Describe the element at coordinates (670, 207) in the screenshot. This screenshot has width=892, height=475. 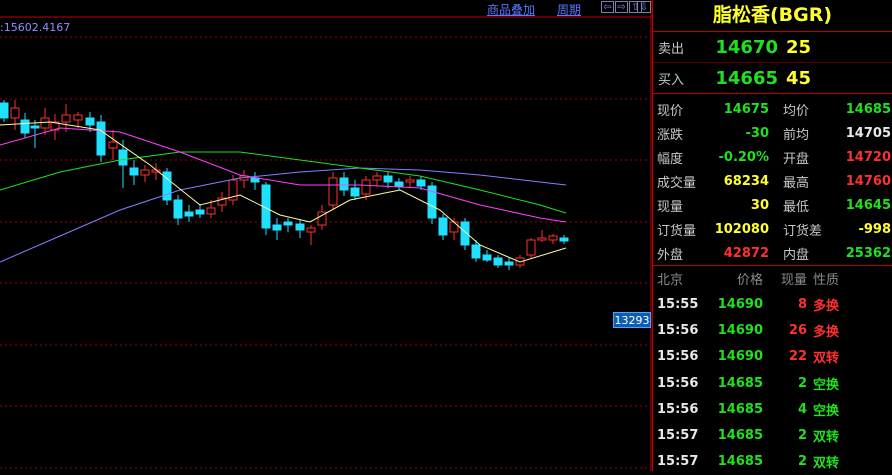
I see `stat-label: 现量` at that location.